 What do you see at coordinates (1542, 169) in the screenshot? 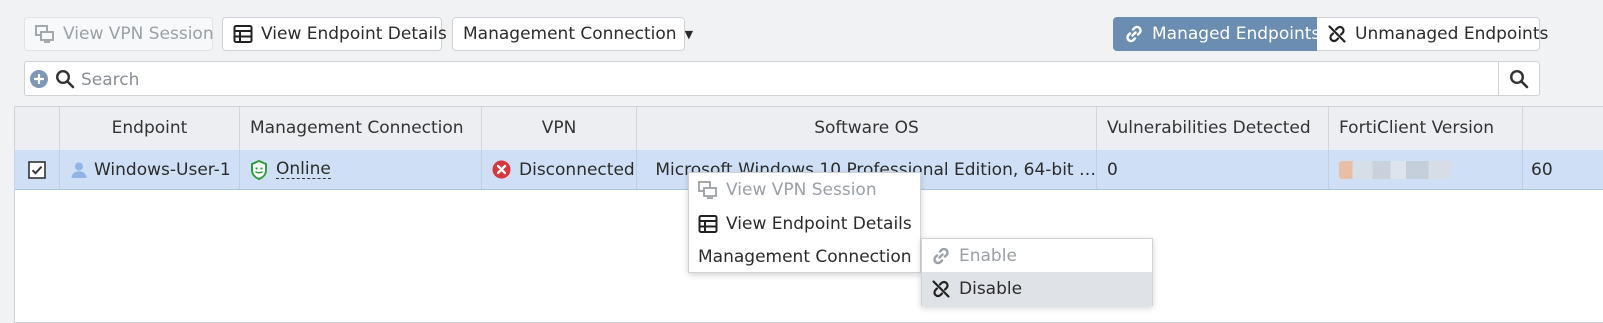
I see `extra-value: 60` at bounding box center [1542, 169].